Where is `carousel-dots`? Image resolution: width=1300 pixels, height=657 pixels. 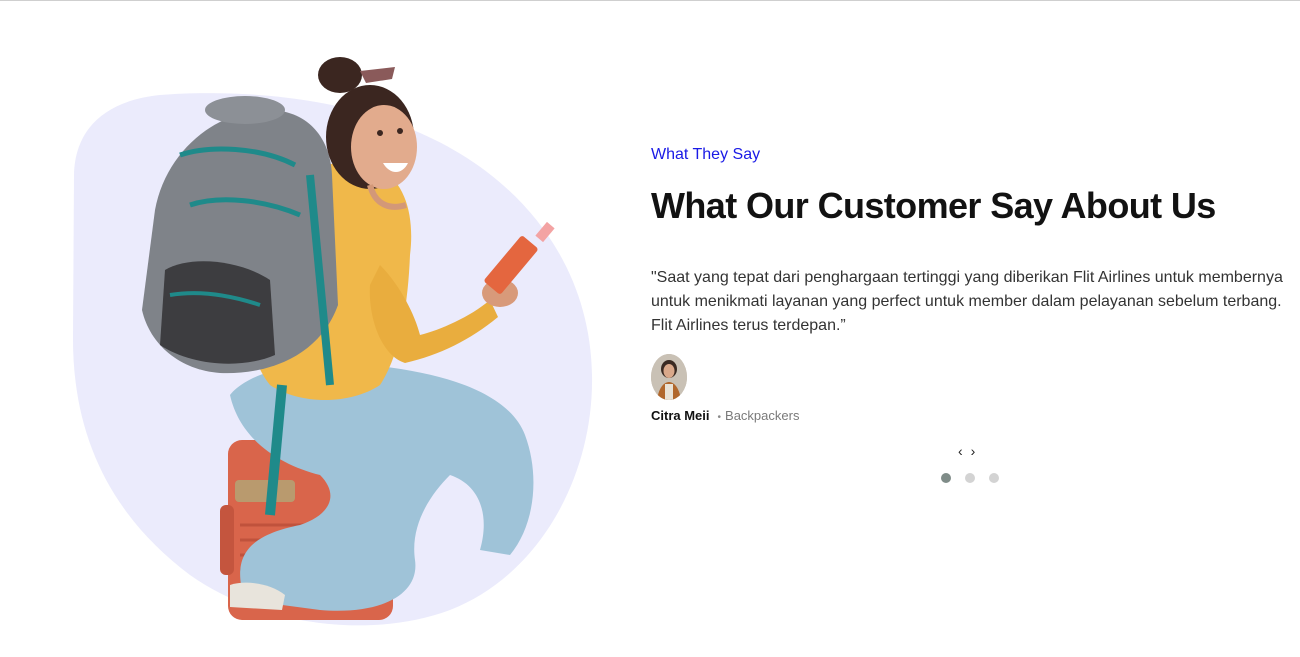 carousel-dots is located at coordinates (970, 478).